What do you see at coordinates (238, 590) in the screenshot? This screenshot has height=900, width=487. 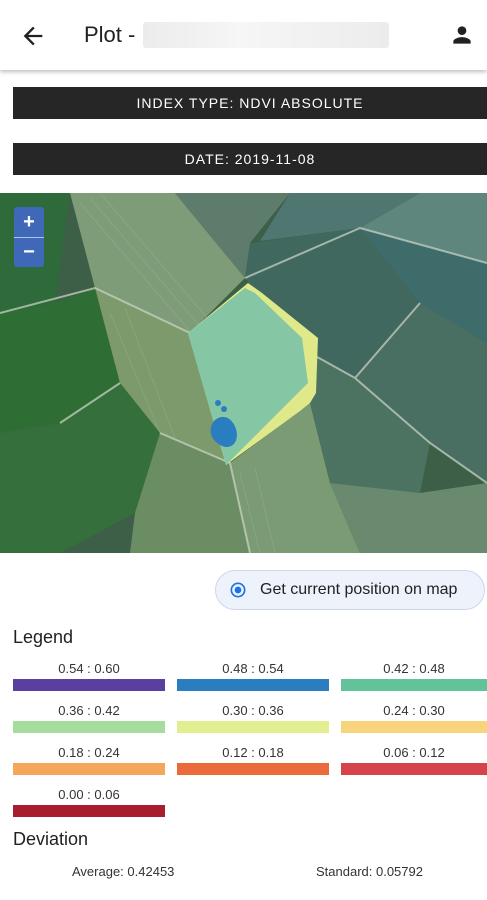 I see `my-location-icon` at bounding box center [238, 590].